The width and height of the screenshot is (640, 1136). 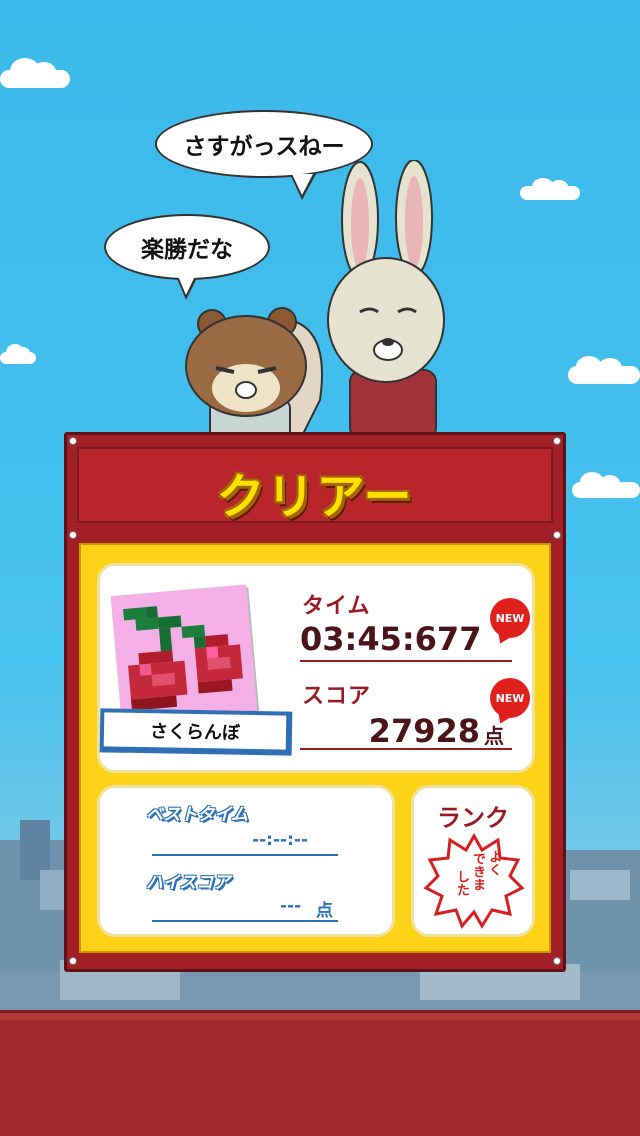 I want to click on best-time-value: --:--:--, so click(x=280, y=840).